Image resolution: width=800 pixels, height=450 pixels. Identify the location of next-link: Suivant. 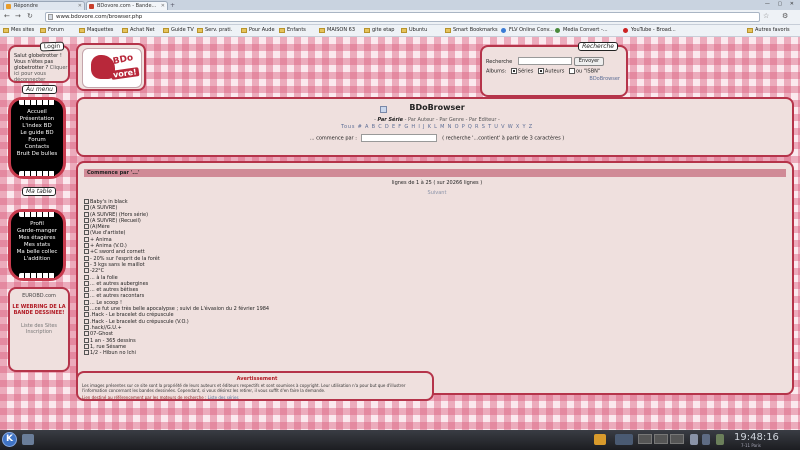
(437, 193).